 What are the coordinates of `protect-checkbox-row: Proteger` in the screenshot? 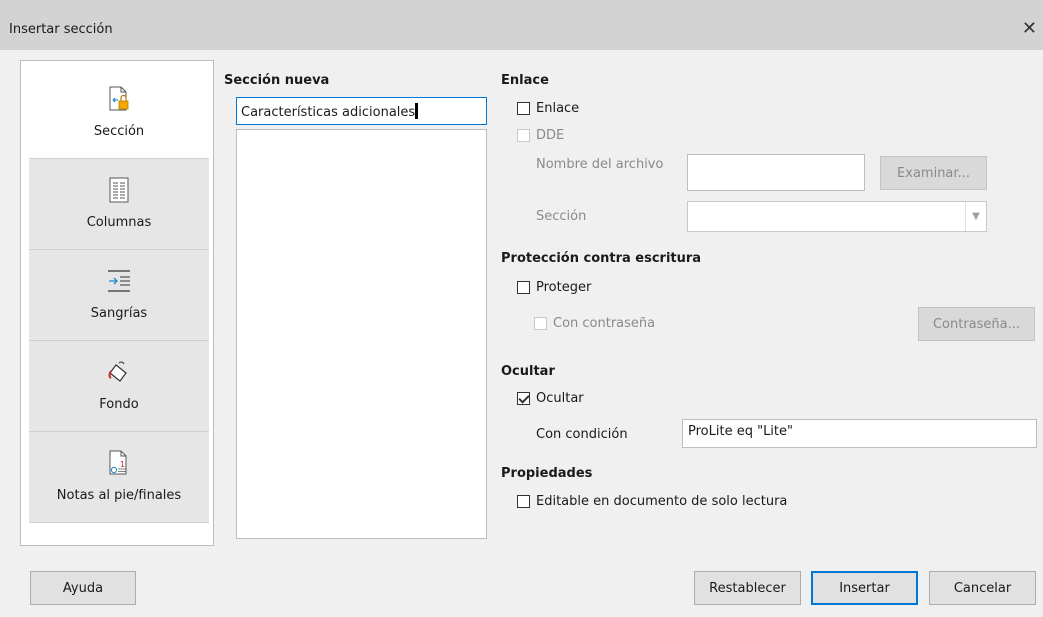 It's located at (554, 287).